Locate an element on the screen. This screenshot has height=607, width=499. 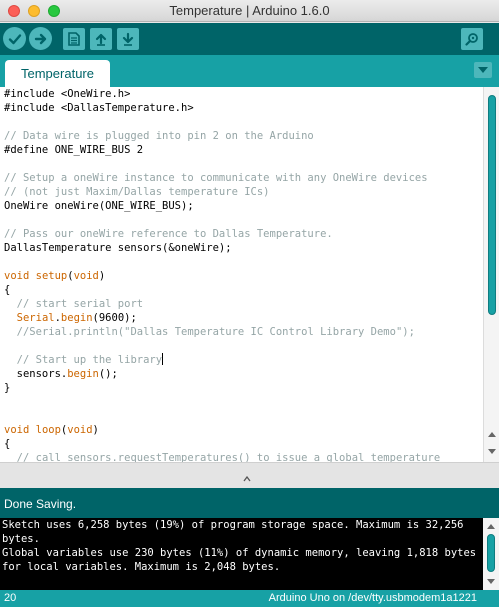
editor-scroll-thumb is located at coordinates (492, 205).